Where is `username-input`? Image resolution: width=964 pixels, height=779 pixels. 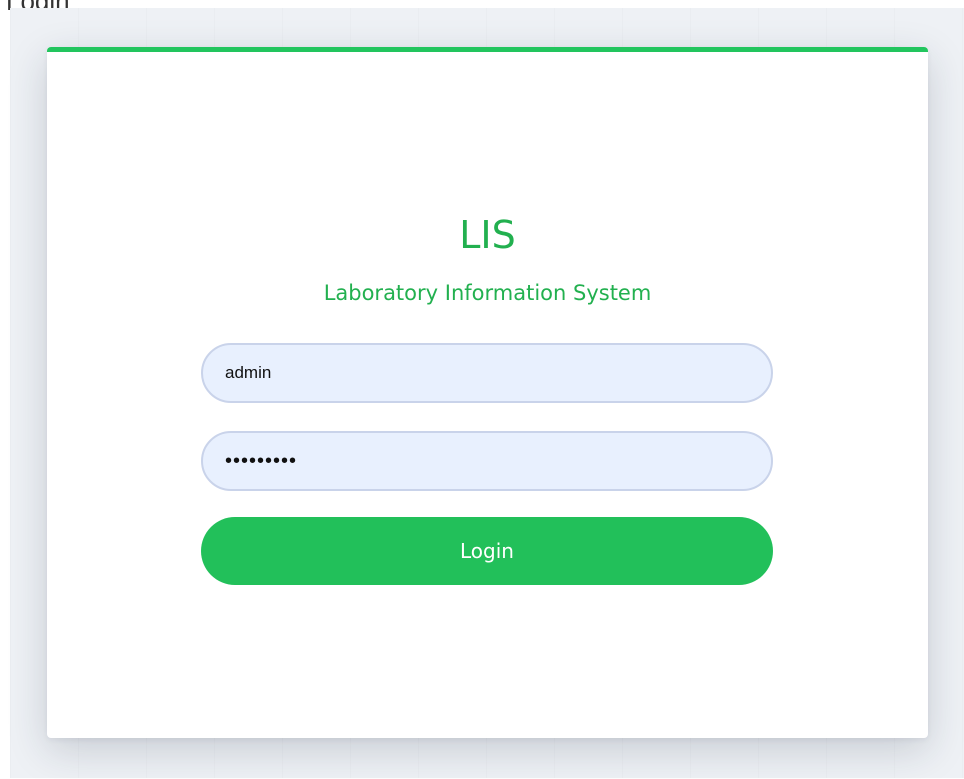
username-input is located at coordinates (487, 373).